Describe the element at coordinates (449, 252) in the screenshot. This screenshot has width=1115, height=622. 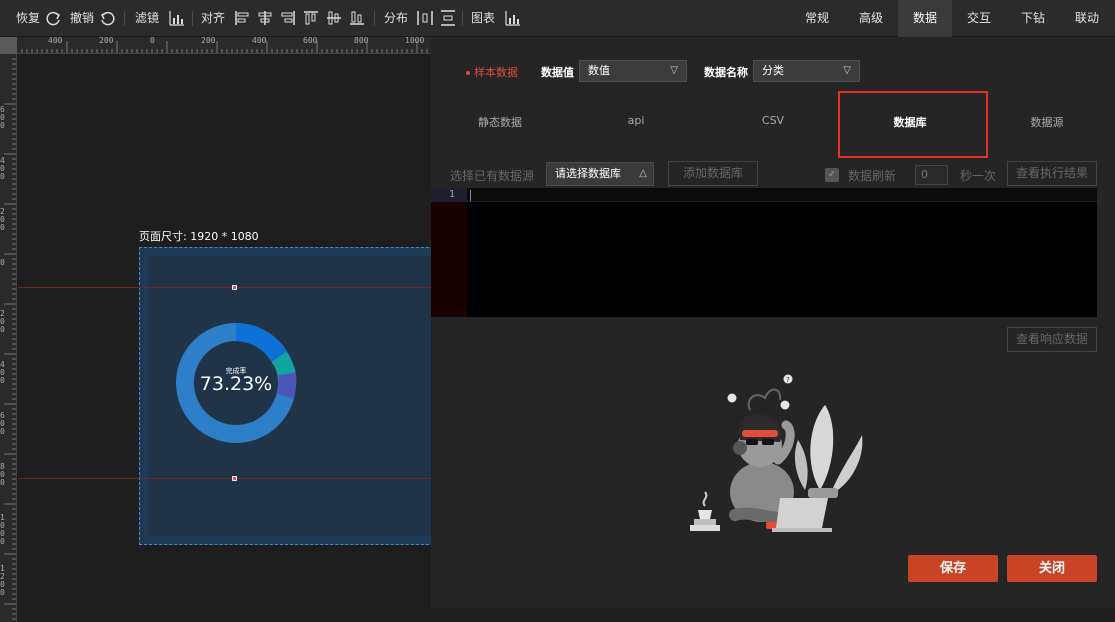
I see `editor-gutter` at that location.